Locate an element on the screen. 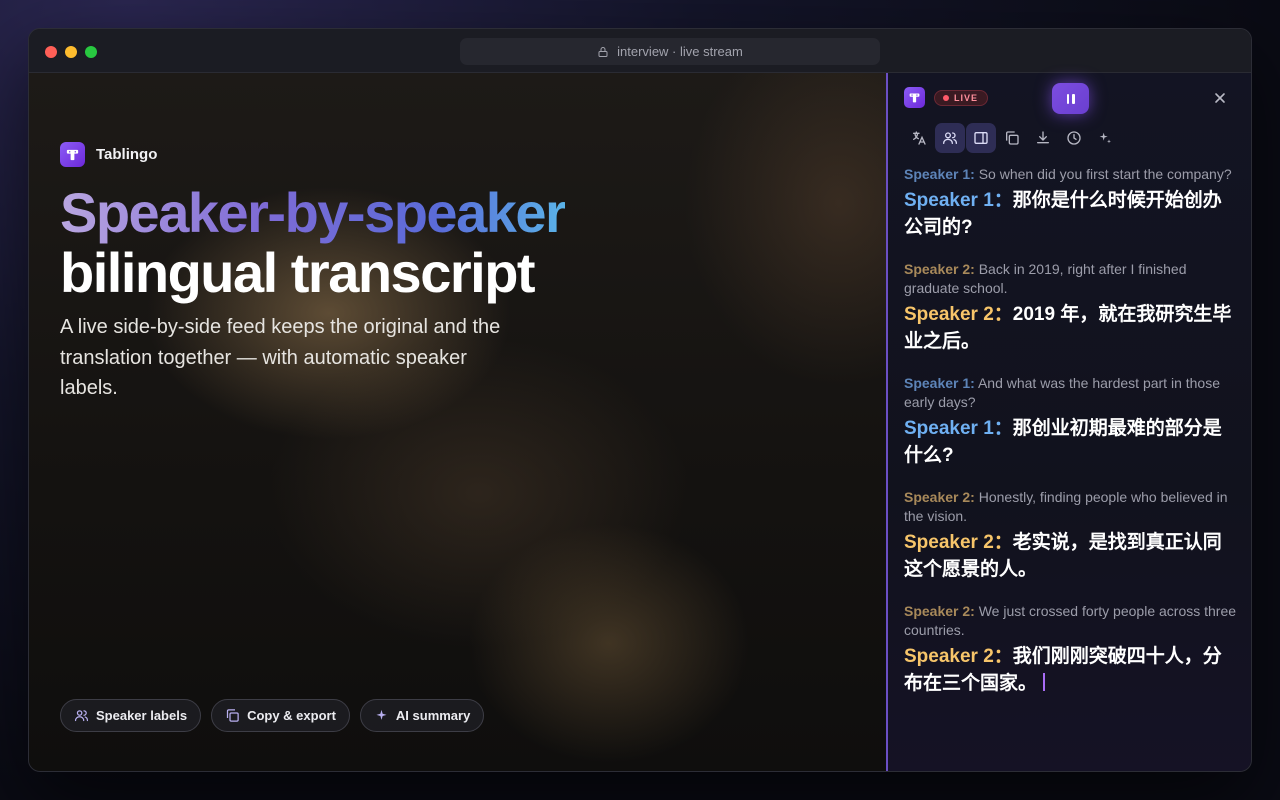 The width and height of the screenshot is (1280, 800). headline-line-1: Speaker-by-speaker is located at coordinates (313, 212).